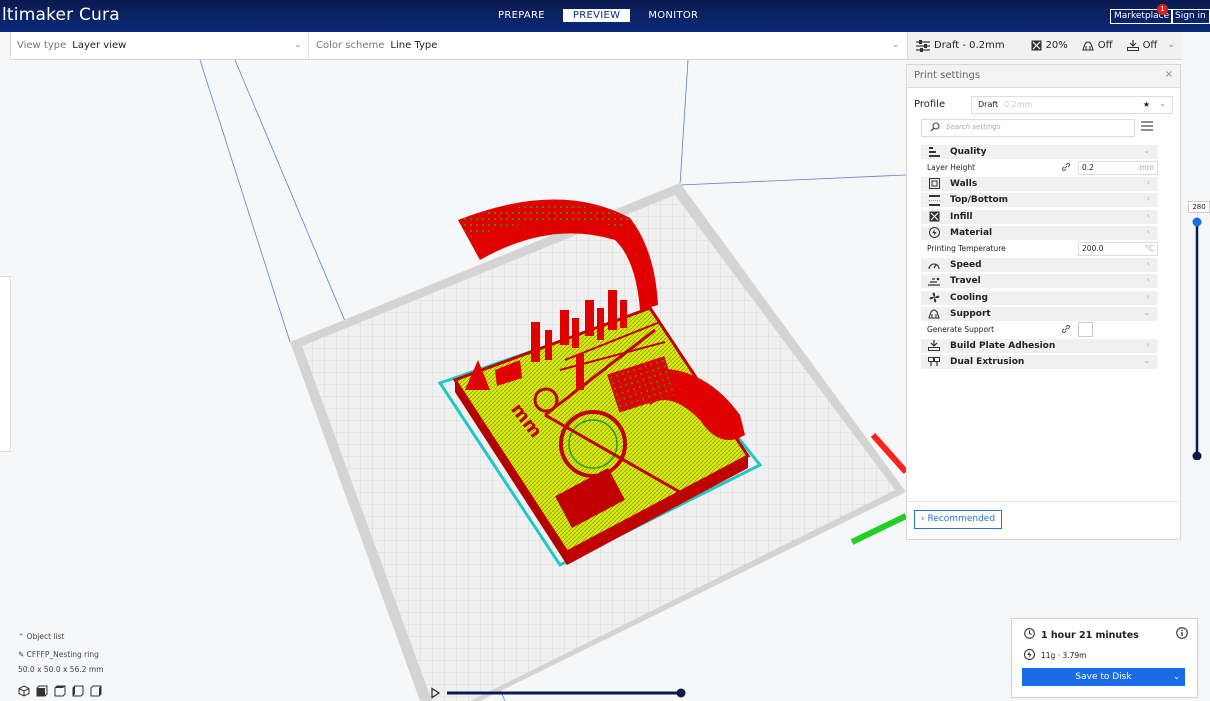 The width and height of the screenshot is (1210, 701). I want to click on category-label: Walls, so click(964, 183).